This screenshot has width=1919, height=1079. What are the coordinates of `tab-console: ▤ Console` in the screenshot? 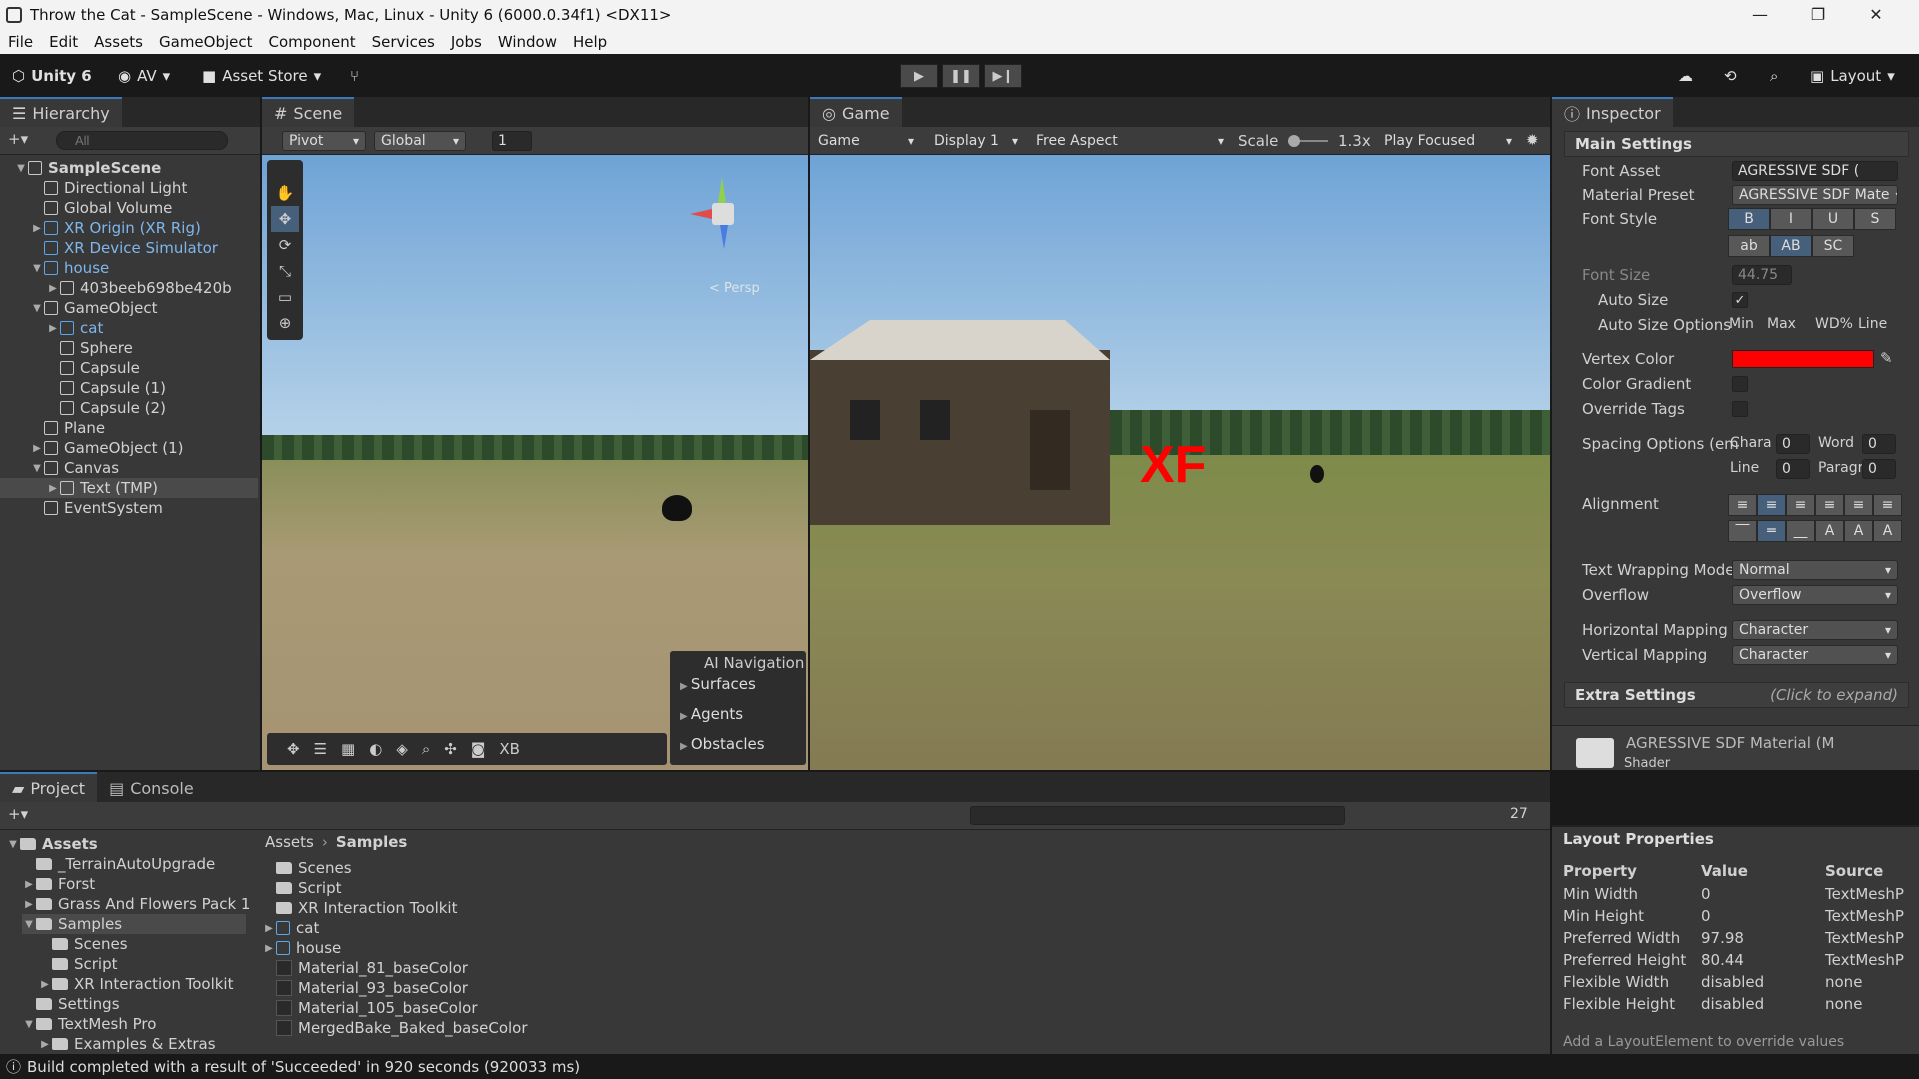 It's located at (151, 787).